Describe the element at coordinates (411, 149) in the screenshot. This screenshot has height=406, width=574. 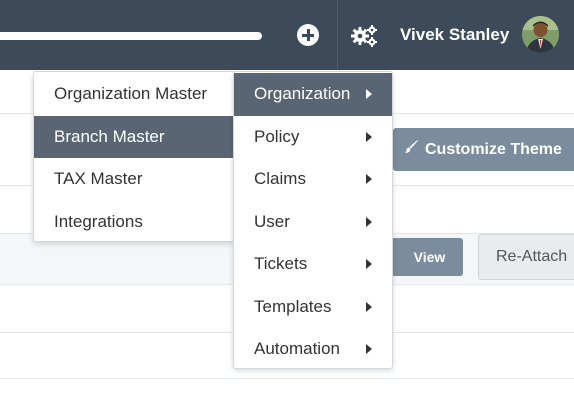
I see `paint-brush-icon` at that location.